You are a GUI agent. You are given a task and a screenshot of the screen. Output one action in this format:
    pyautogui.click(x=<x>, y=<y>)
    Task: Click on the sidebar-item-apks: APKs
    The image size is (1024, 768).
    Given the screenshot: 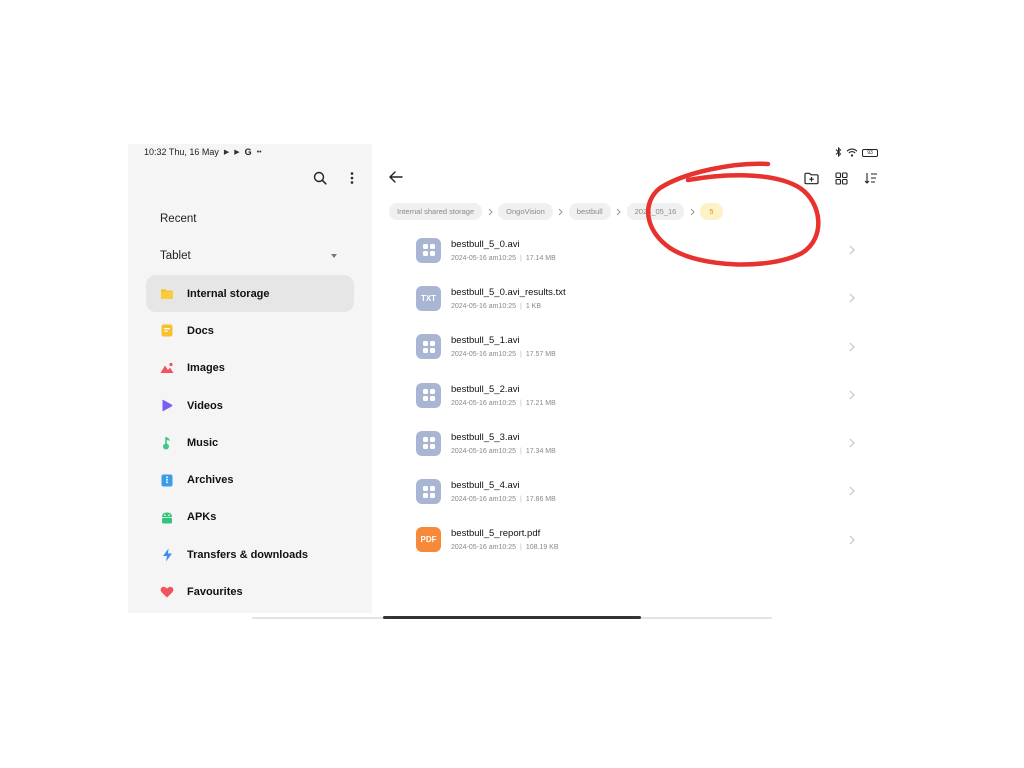 What is the action you would take?
    pyautogui.click(x=250, y=517)
    